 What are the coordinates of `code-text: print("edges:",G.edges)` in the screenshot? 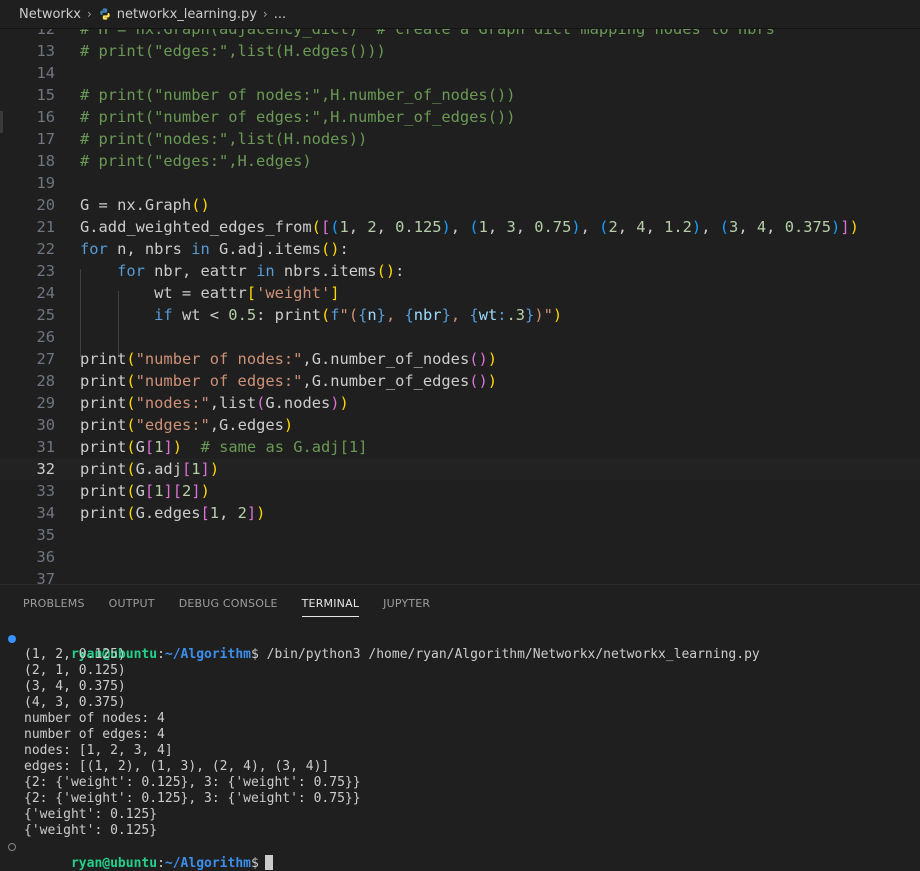 It's located at (187, 425).